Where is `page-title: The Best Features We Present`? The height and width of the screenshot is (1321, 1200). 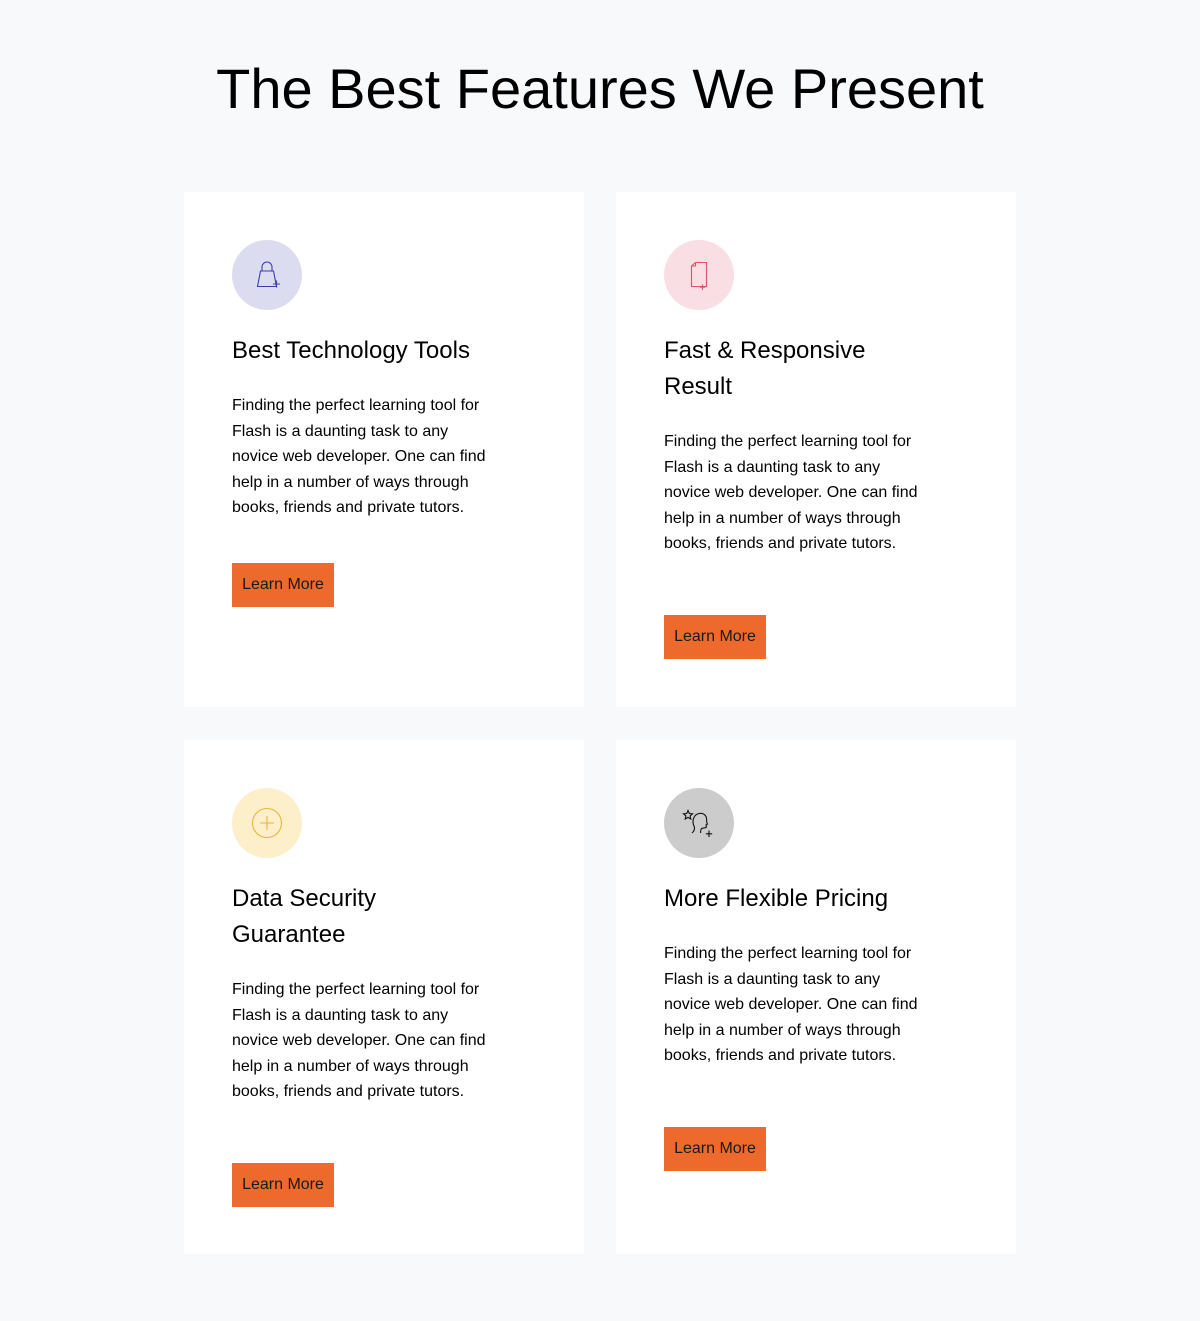 page-title: The Best Features We Present is located at coordinates (600, 88).